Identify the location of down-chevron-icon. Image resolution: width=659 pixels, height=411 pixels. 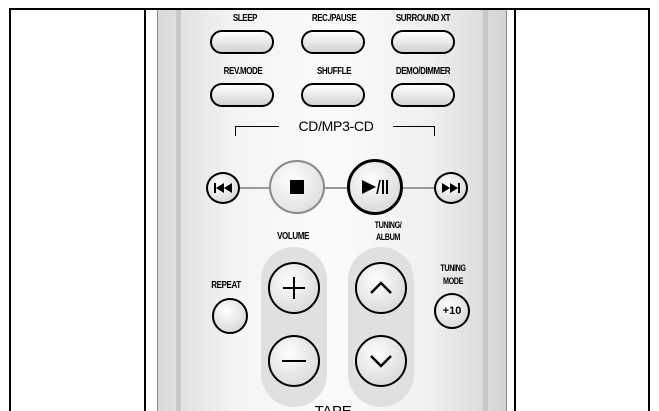
(381, 361).